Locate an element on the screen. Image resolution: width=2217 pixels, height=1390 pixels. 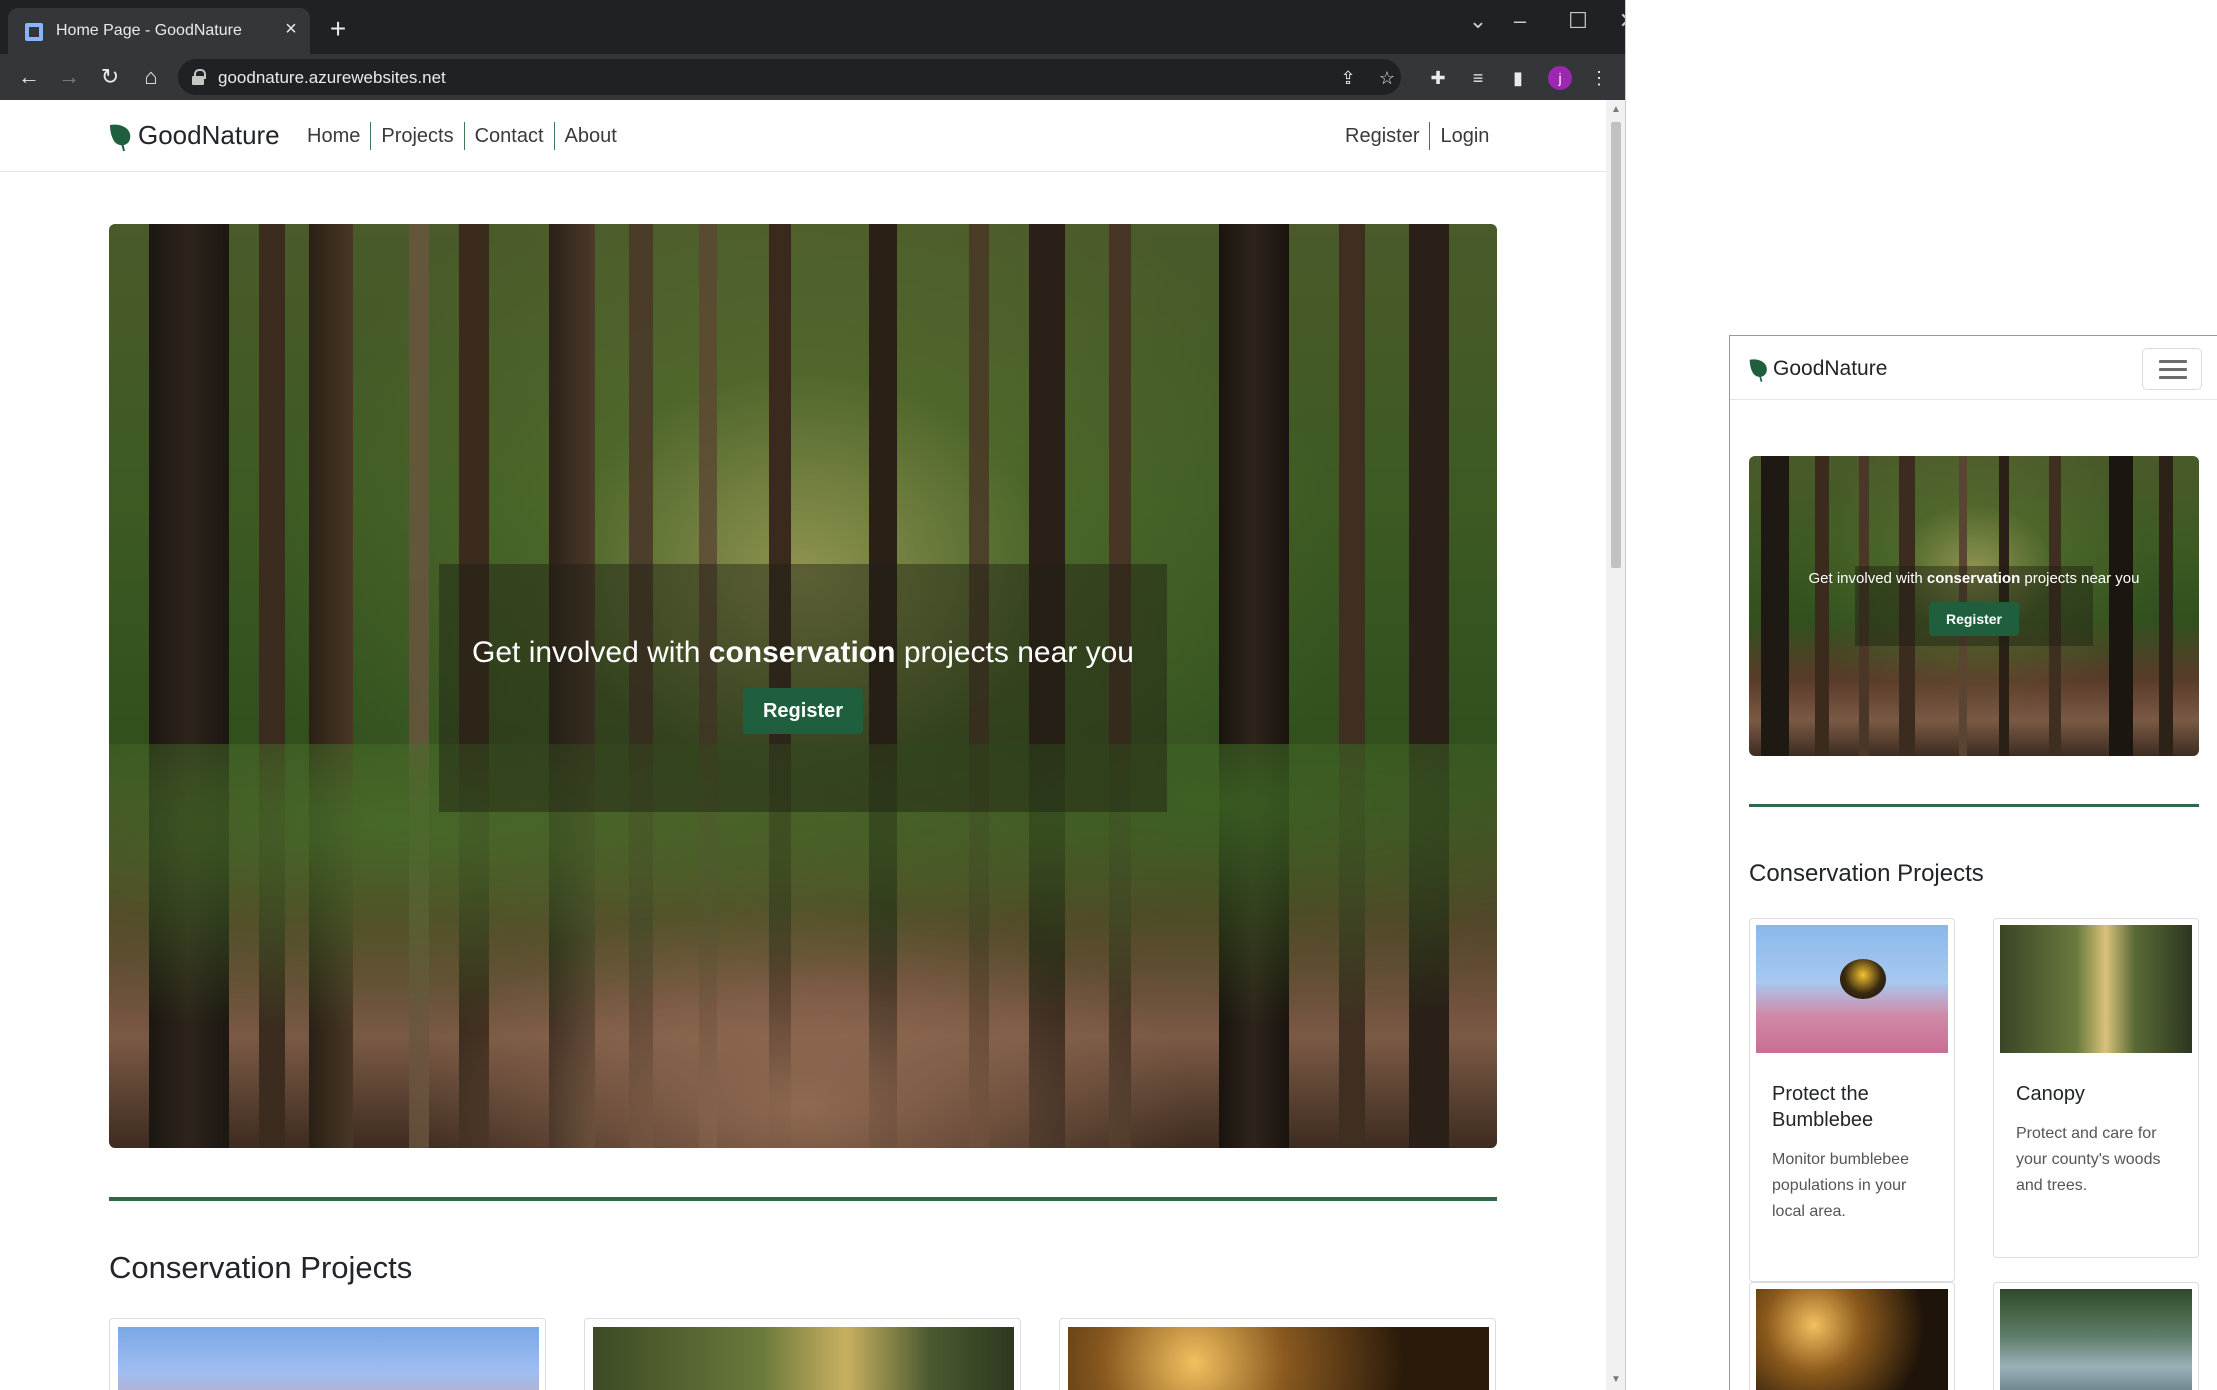
primary-nav: Home Projects Contact About is located at coordinates (462, 136).